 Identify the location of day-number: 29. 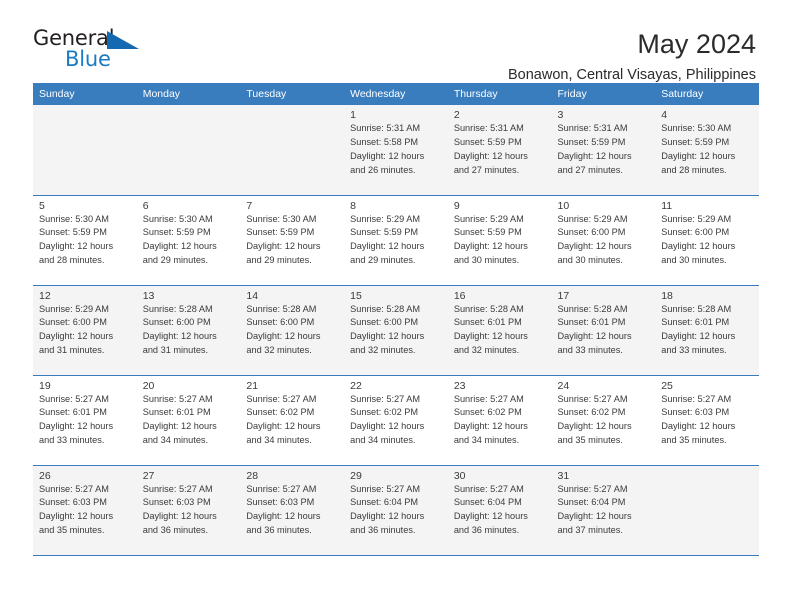
(356, 475).